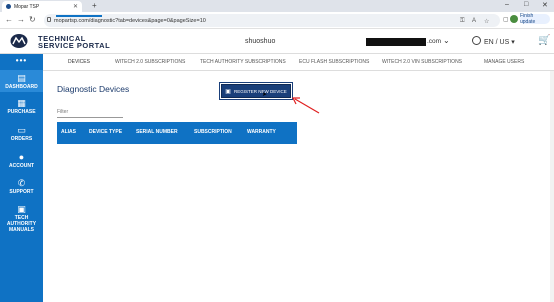 Image resolution: width=554 pixels, height=302 pixels. Describe the element at coordinates (68, 132) in the screenshot. I see `column-alias: ALIAS` at that location.